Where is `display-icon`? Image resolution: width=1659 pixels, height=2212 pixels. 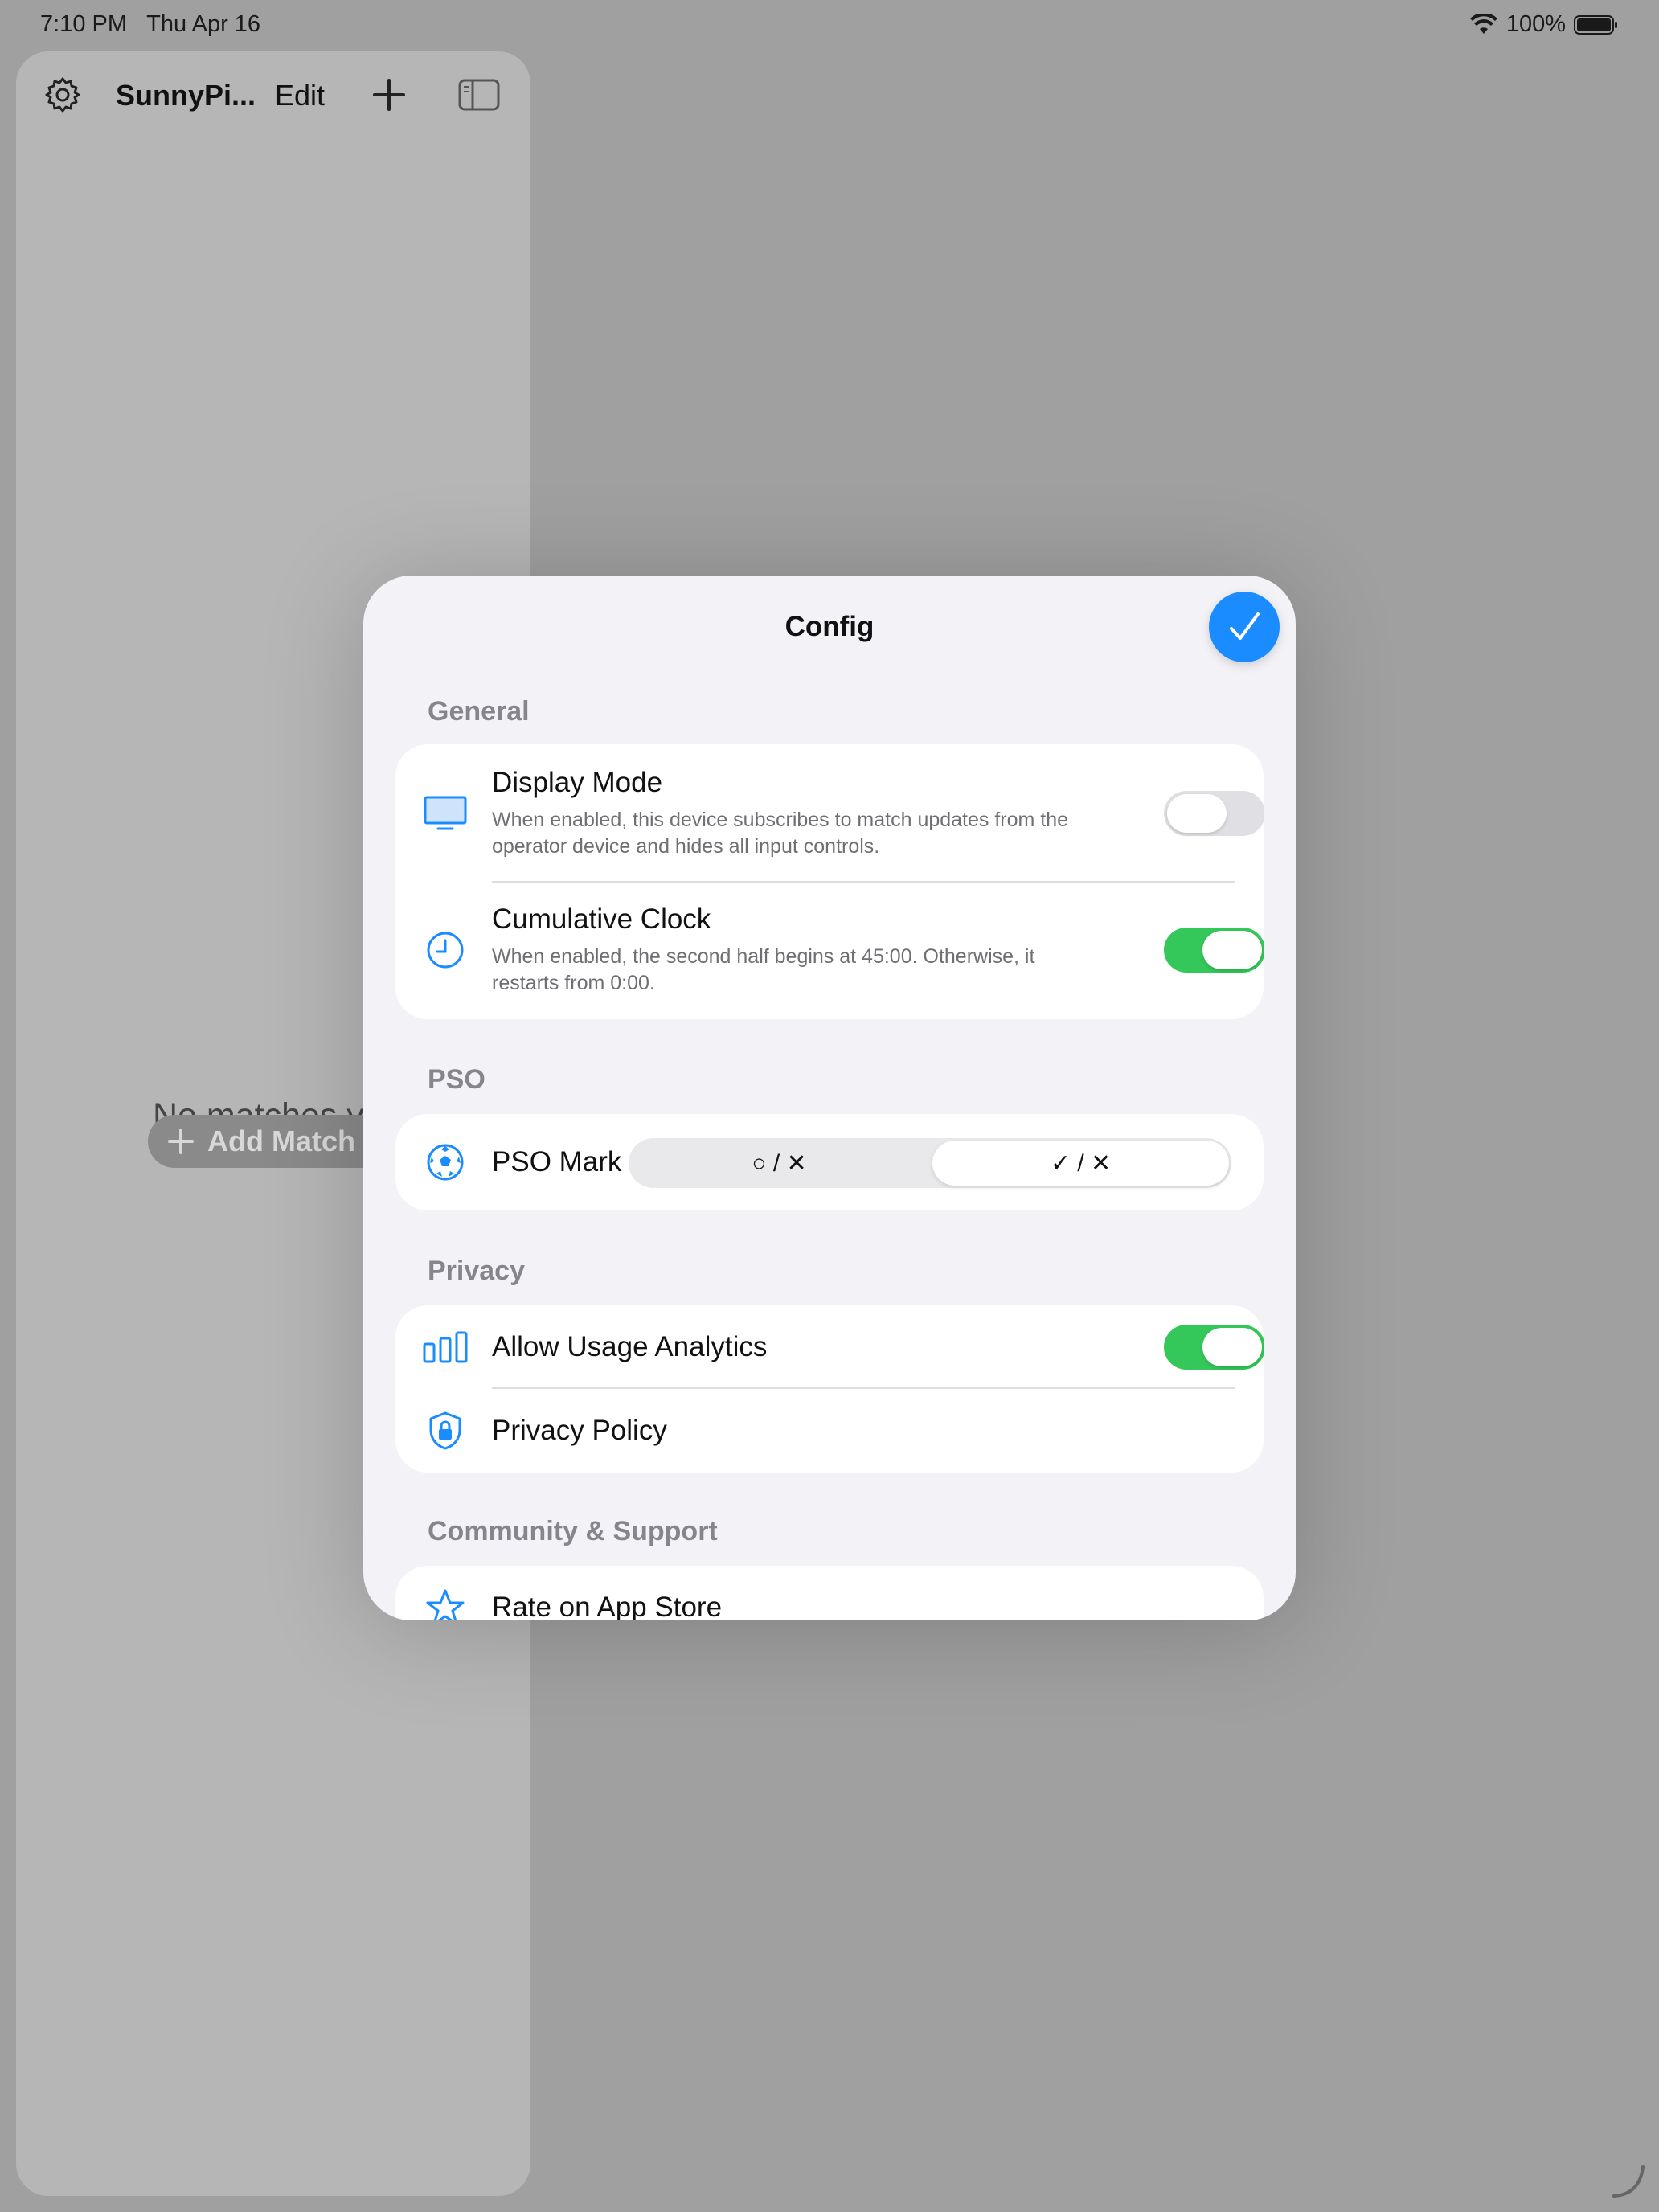
display-icon is located at coordinates (445, 813).